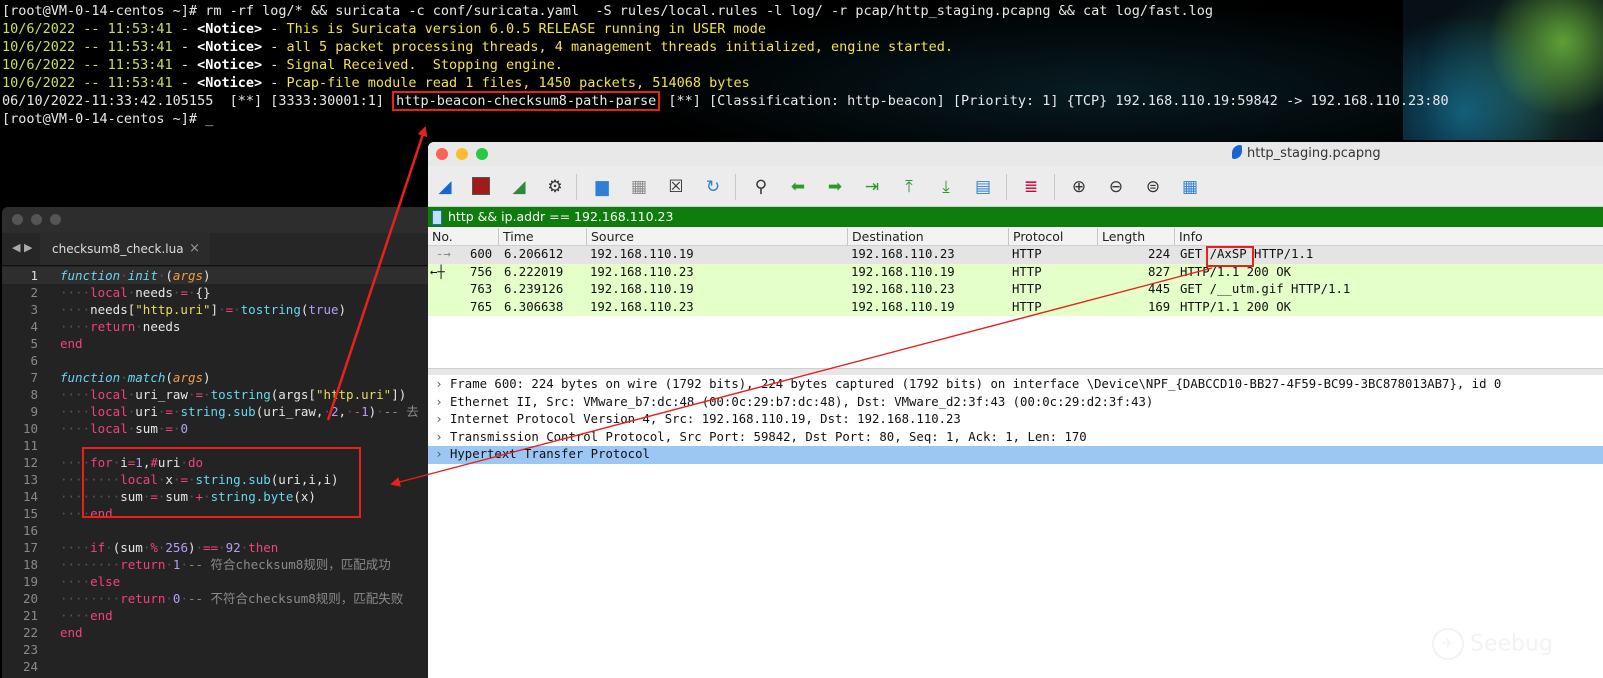 The height and width of the screenshot is (678, 1603). I want to click on uri-highlight-box, so click(1230, 256).